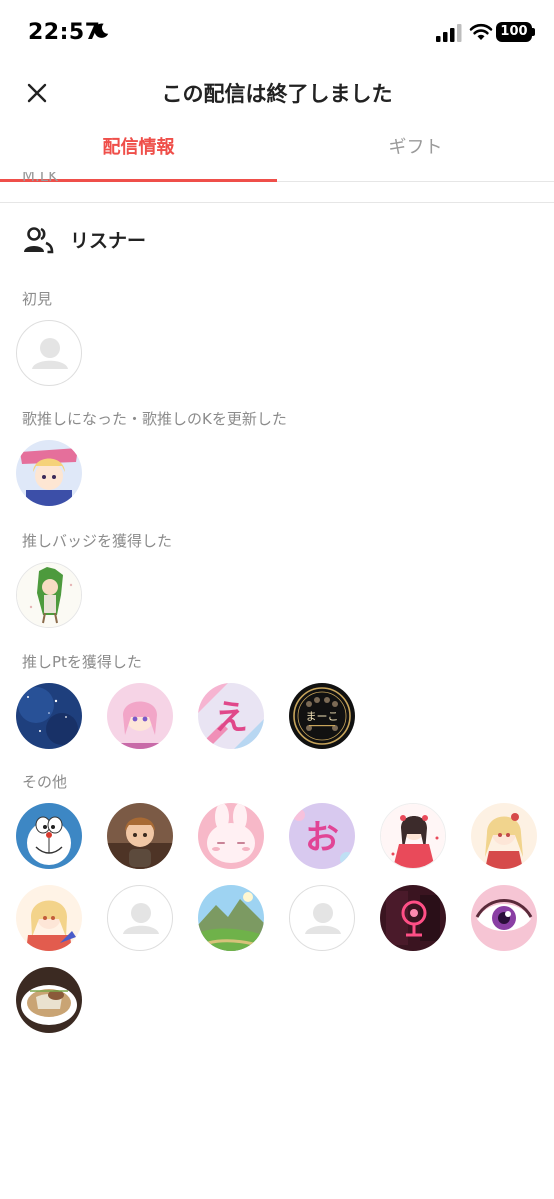 The height and width of the screenshot is (1199, 554). I want to click on chibi-boy-avatar, so click(140, 836).